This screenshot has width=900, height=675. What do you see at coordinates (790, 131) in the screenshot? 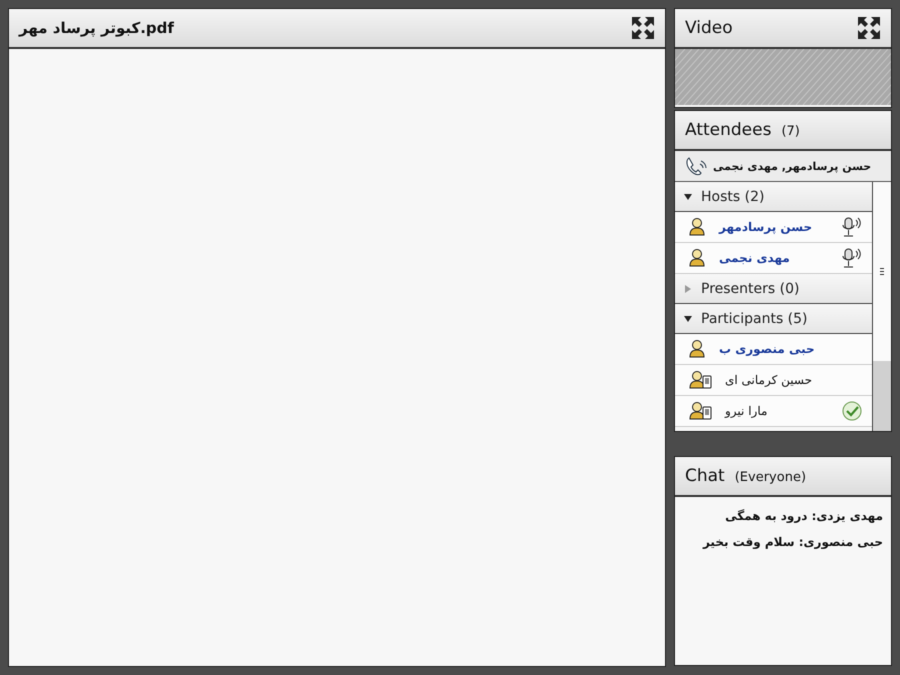
I see `attendee-count: (7)` at bounding box center [790, 131].